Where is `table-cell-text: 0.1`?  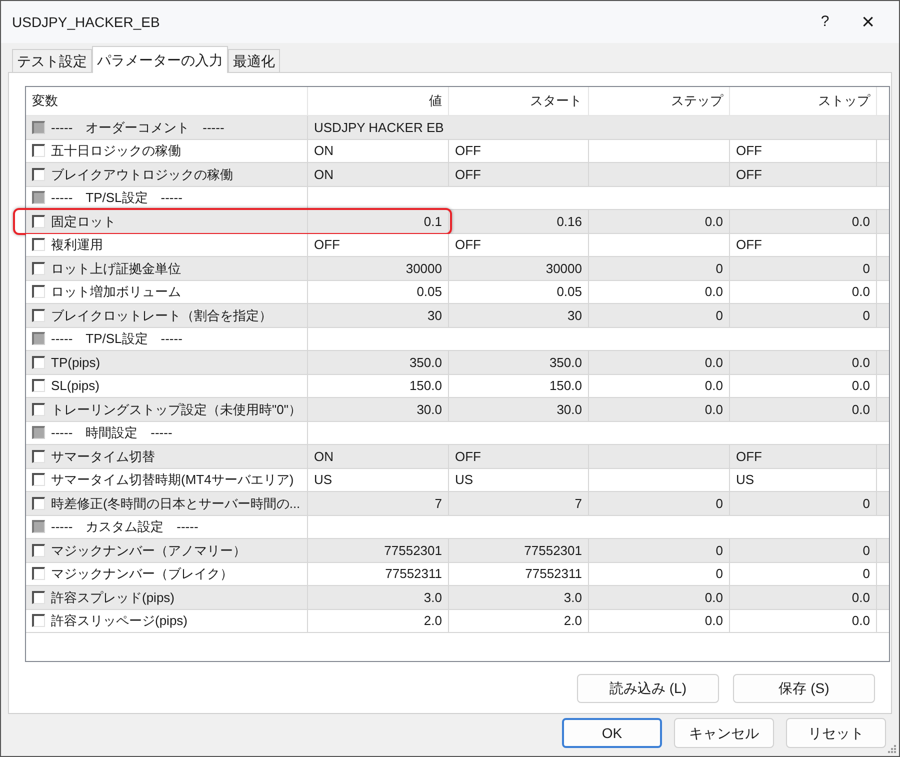 table-cell-text: 0.1 is located at coordinates (433, 221).